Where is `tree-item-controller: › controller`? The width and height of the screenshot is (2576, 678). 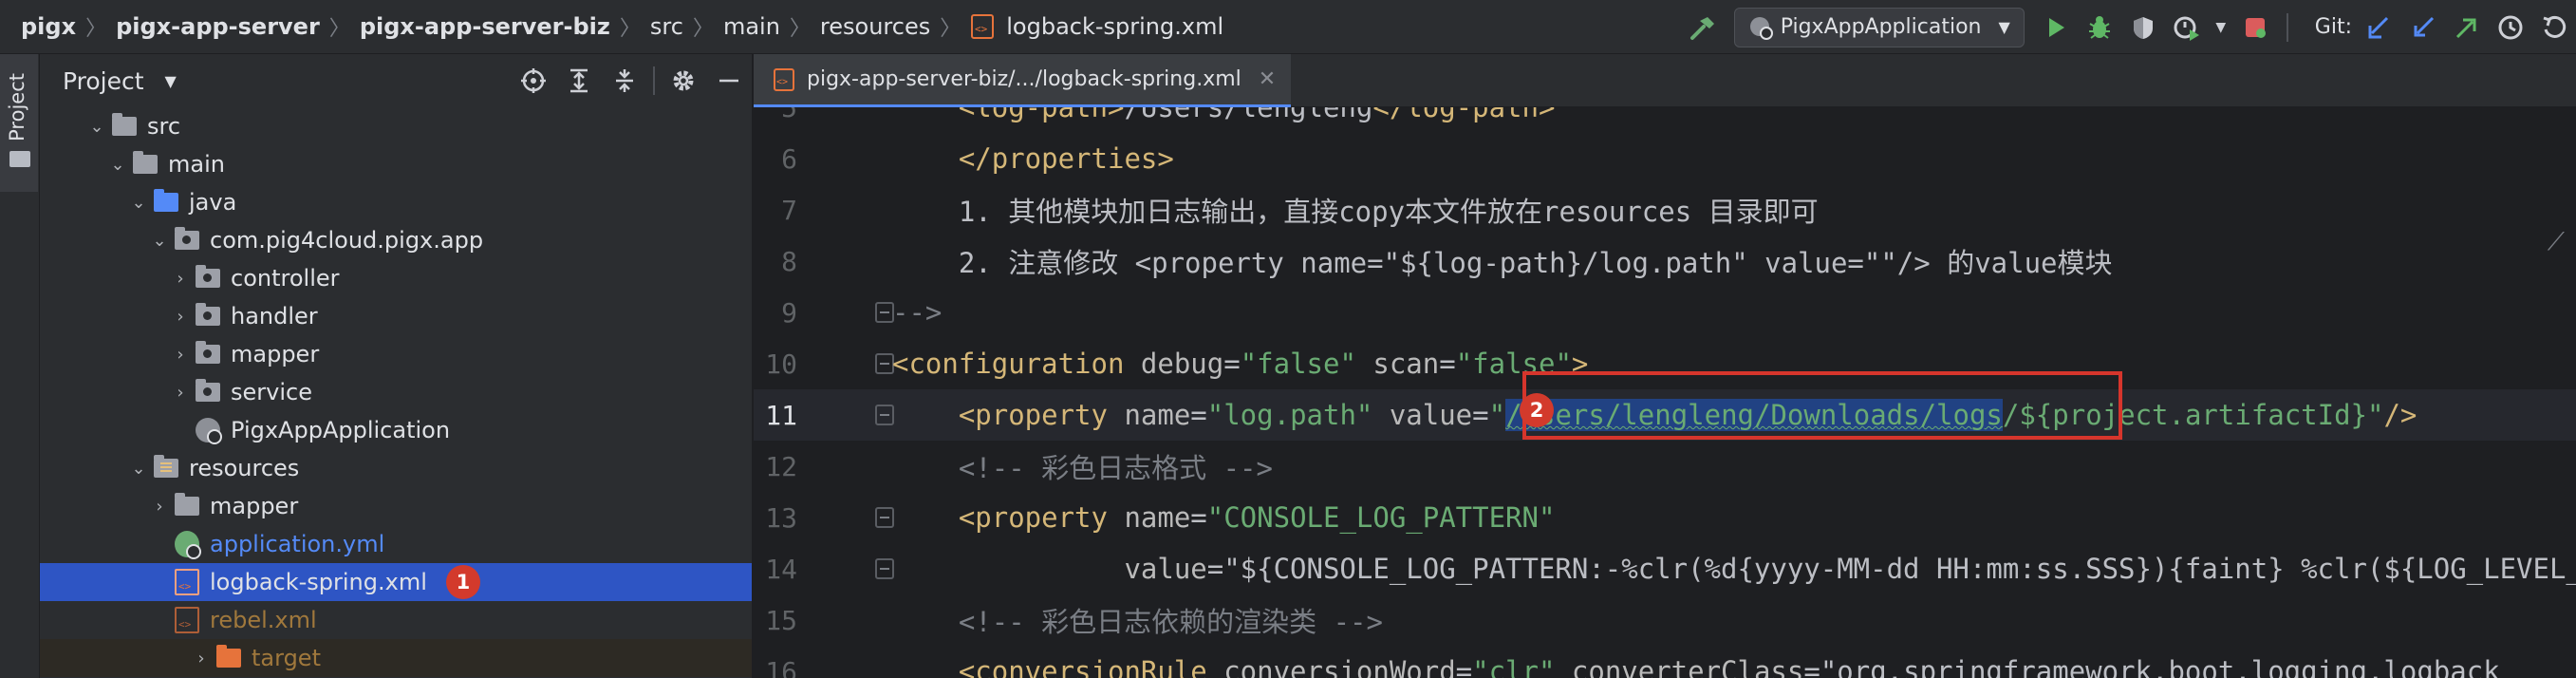 tree-item-controller: › controller is located at coordinates (396, 278).